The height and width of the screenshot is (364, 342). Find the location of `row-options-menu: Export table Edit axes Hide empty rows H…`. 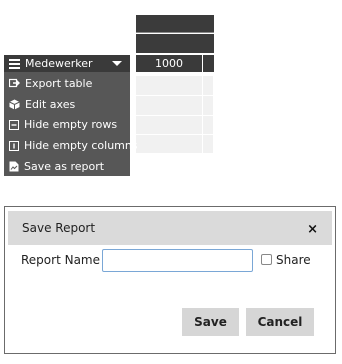

row-options-menu: Export table Edit axes Hide empty rows H… is located at coordinates (71, 124).